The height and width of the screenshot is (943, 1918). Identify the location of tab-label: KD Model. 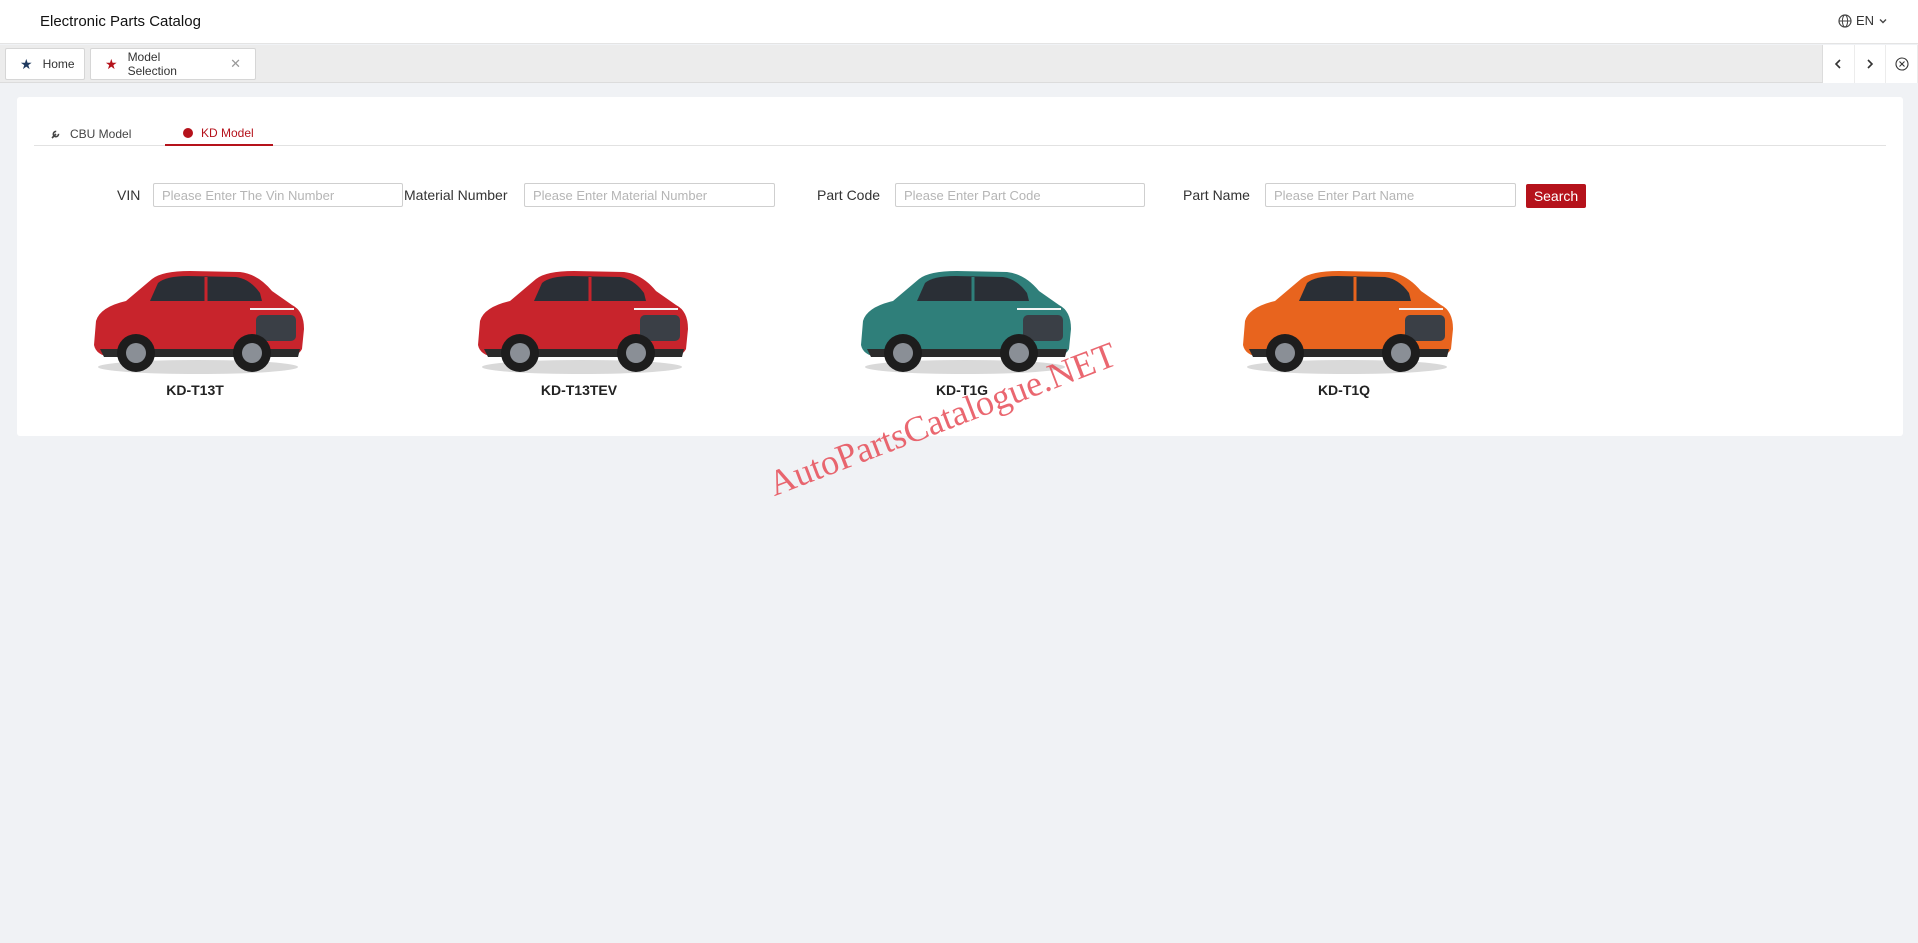
(227, 133).